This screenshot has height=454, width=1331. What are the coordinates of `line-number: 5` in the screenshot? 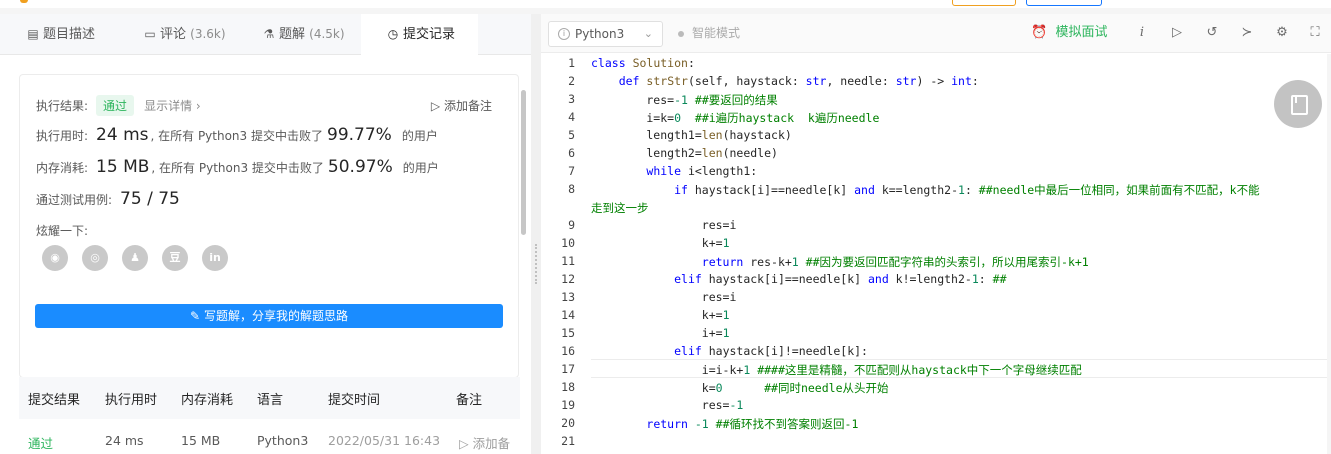 It's located at (571, 135).